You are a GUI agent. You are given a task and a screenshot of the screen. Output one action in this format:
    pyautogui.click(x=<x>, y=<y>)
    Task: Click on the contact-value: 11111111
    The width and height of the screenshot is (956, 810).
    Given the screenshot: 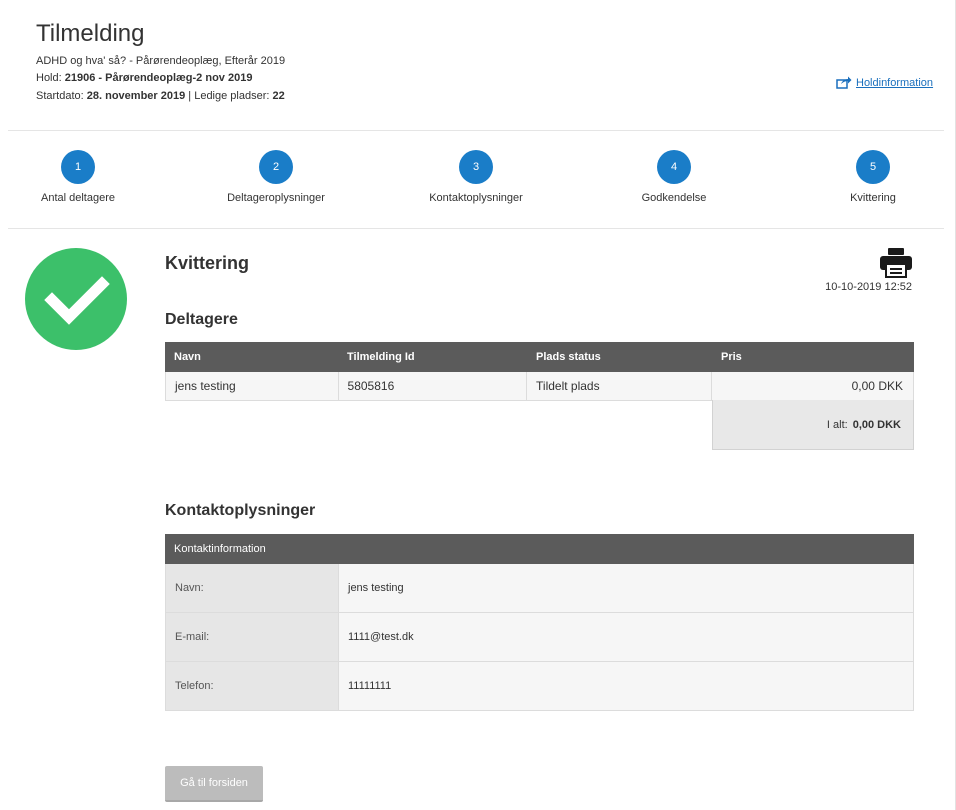 What is the action you would take?
    pyautogui.click(x=626, y=686)
    